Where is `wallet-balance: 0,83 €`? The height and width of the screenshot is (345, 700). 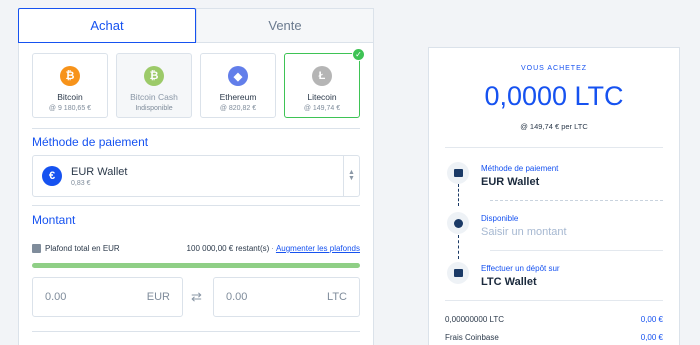 wallet-balance: 0,83 € is located at coordinates (81, 183).